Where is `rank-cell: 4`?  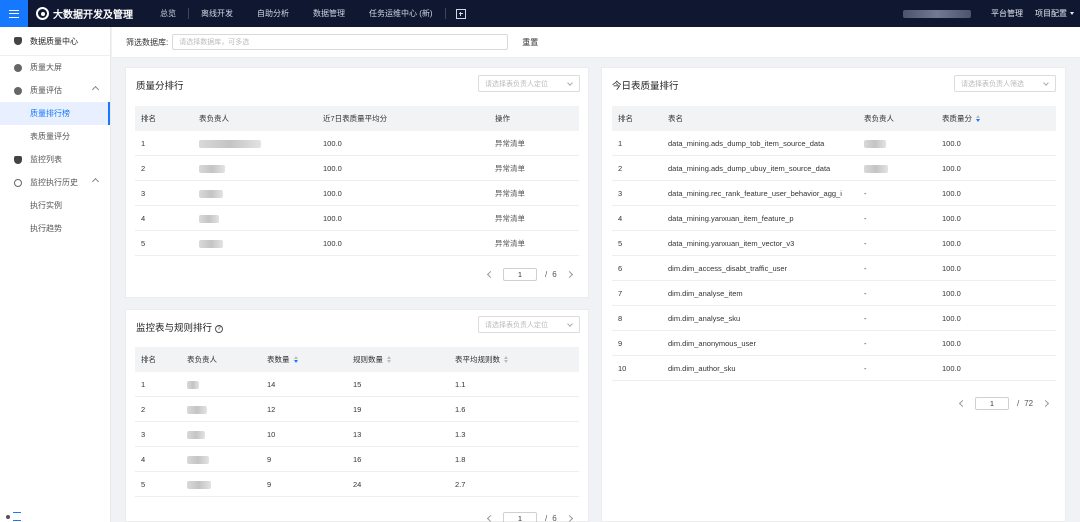
rank-cell: 4 is located at coordinates (143, 459).